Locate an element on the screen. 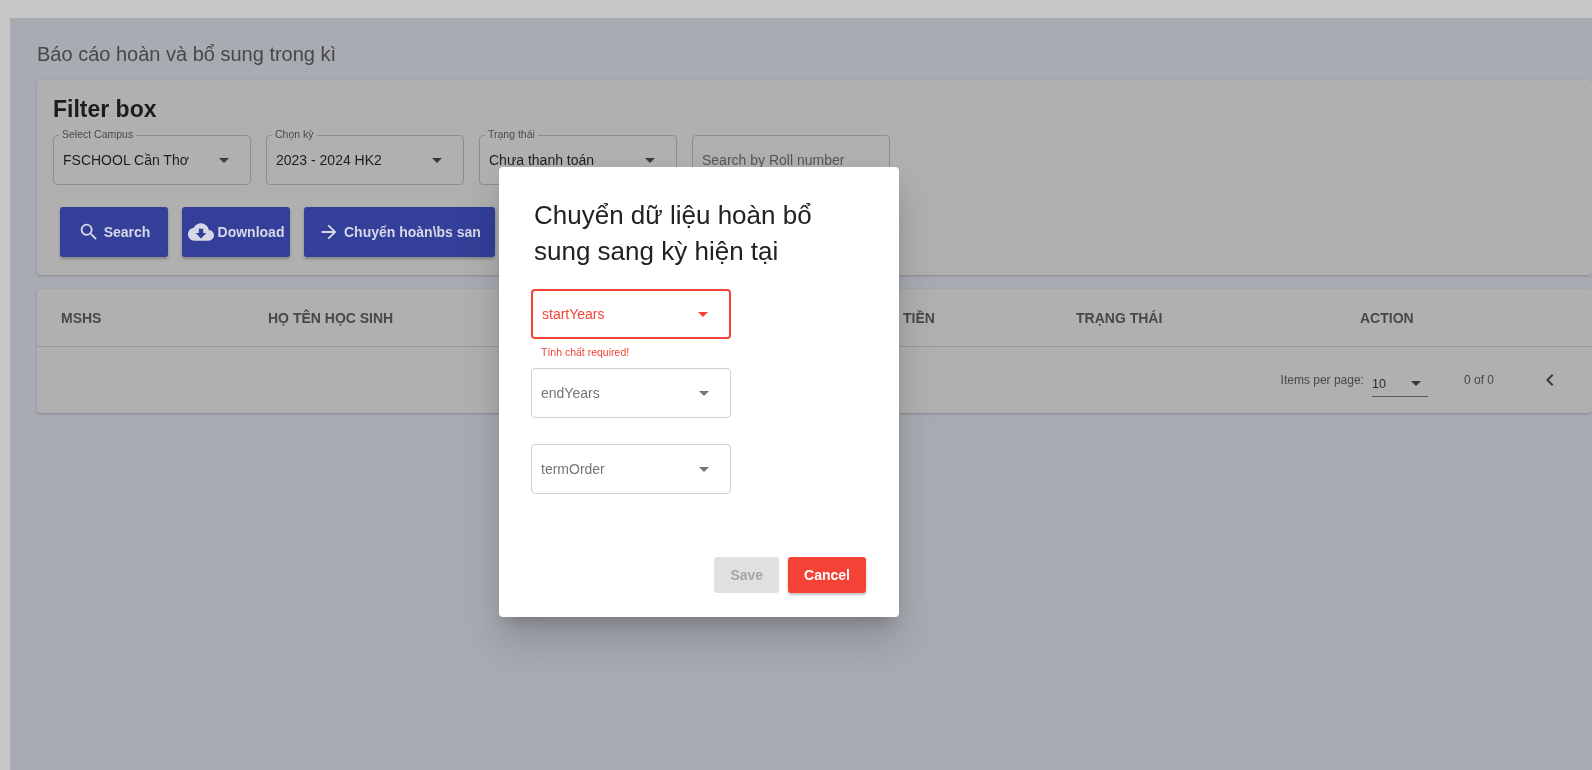 The width and height of the screenshot is (1592, 770). card-title: Filter box is located at coordinates (105, 109).